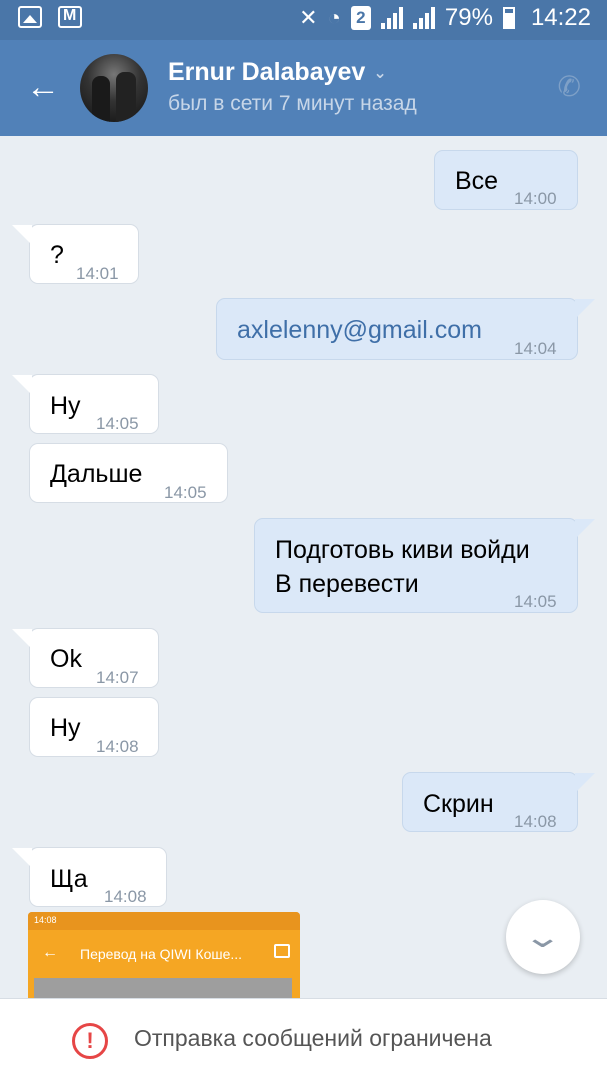 This screenshot has height=1080, width=607. Describe the element at coordinates (43, 87) in the screenshot. I see `back-arrow-icon: ←` at that location.